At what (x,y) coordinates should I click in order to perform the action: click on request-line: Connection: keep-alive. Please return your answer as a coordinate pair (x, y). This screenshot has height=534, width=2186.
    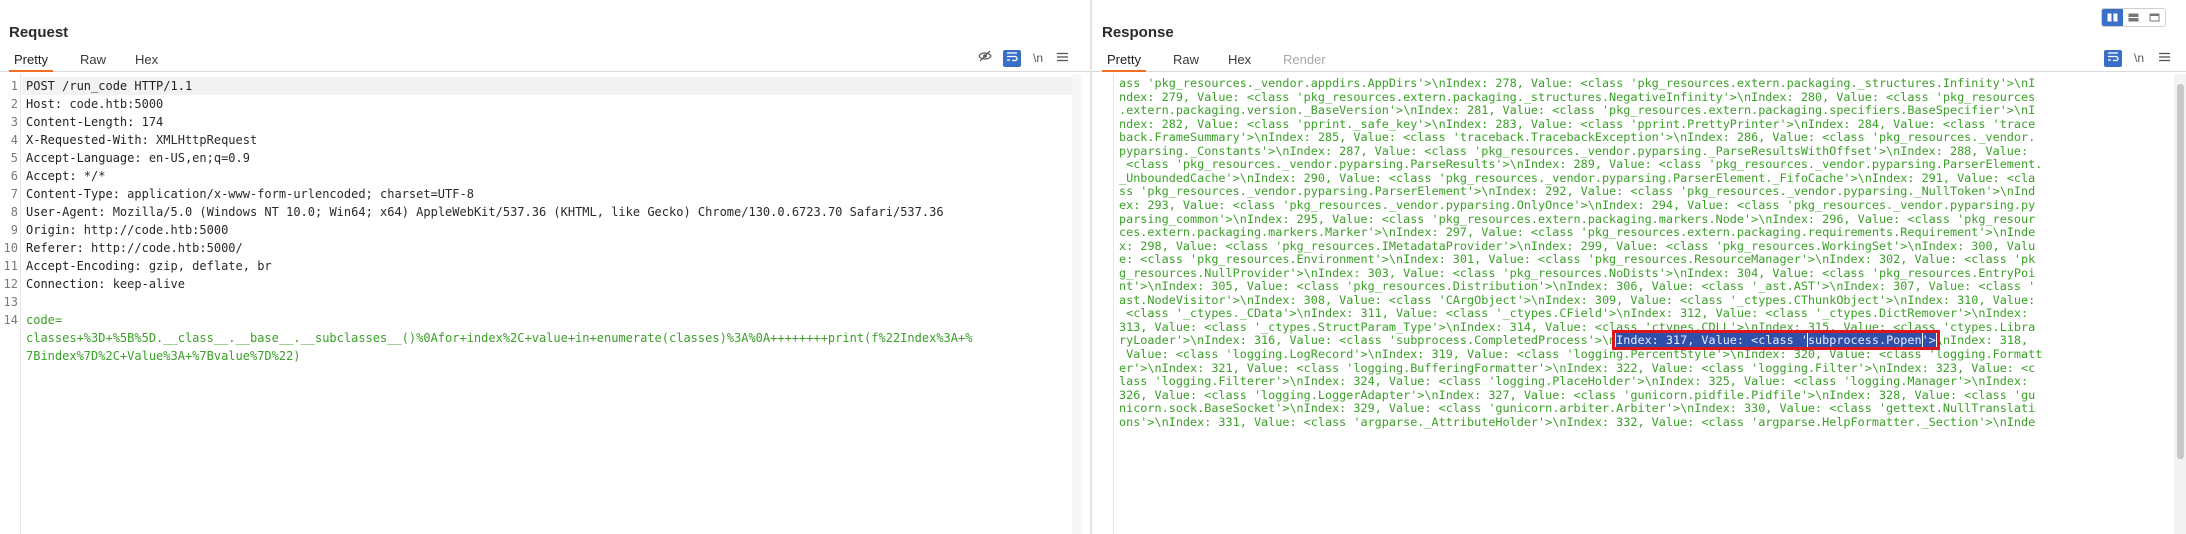
    Looking at the image, I should click on (553, 284).